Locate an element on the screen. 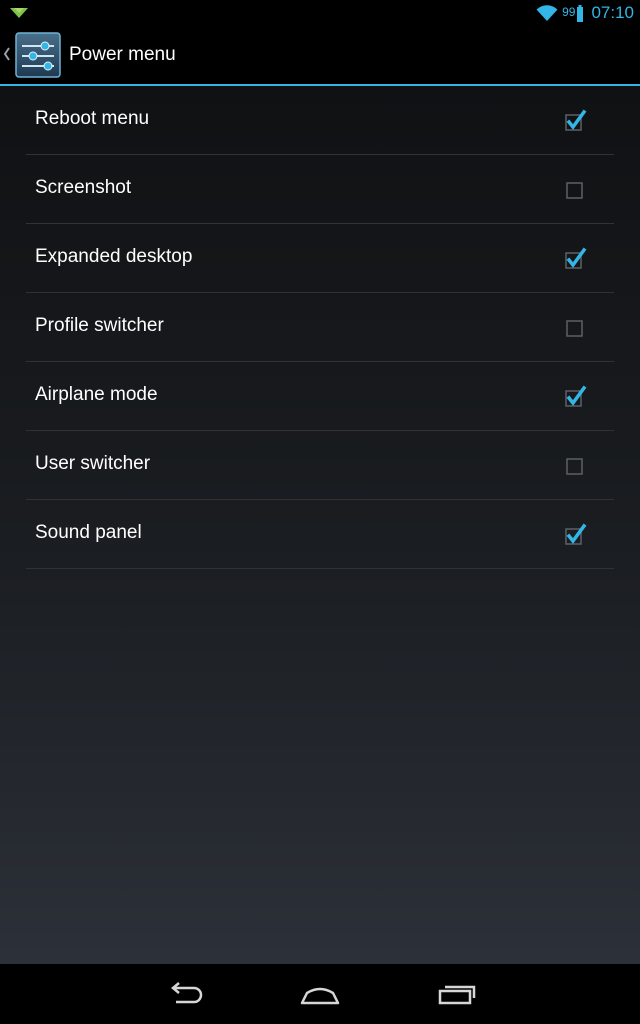 The image size is (640, 1024). pref-label: Airplane mode is located at coordinates (96, 394).